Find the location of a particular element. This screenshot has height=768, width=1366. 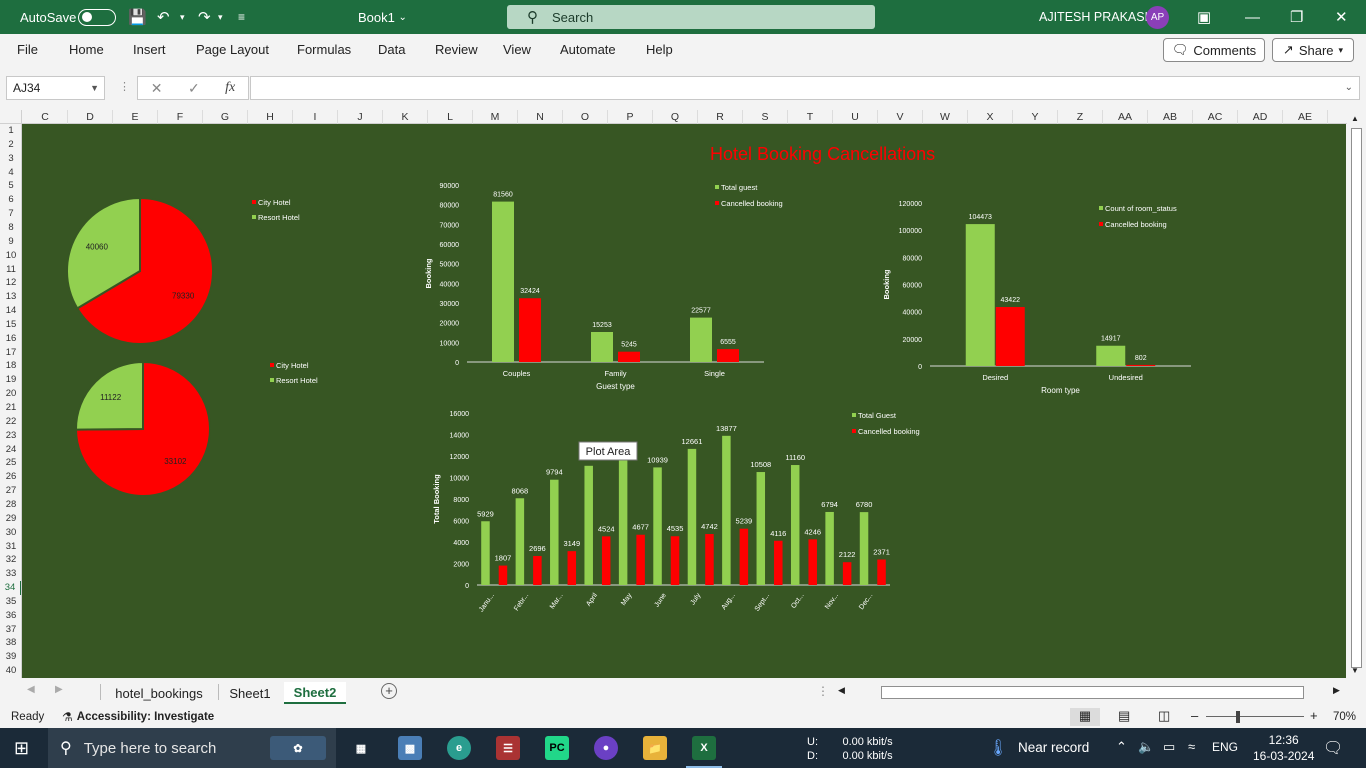

row-header-37: 37 is located at coordinates (10, 630).